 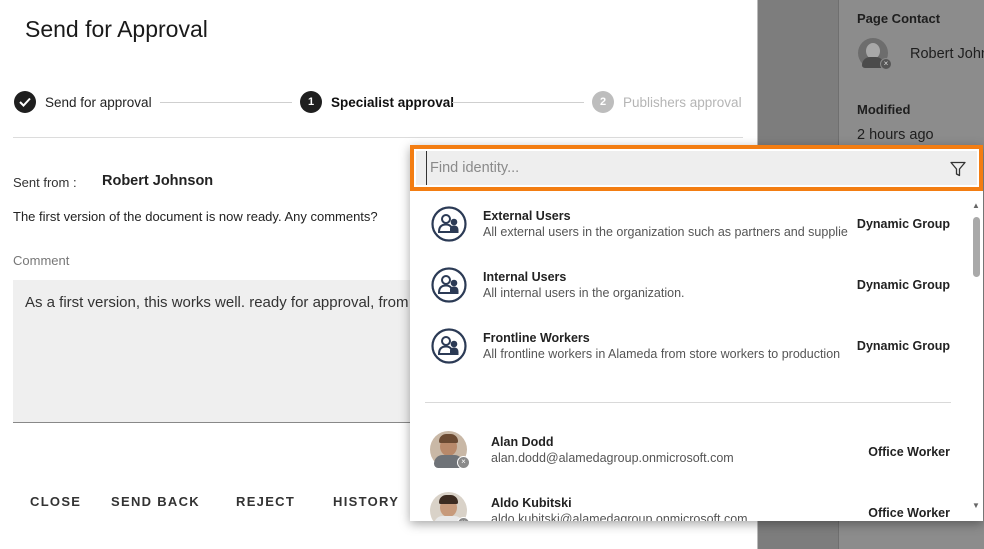 What do you see at coordinates (899, 18) in the screenshot?
I see `page-contact-label: Page Contact` at bounding box center [899, 18].